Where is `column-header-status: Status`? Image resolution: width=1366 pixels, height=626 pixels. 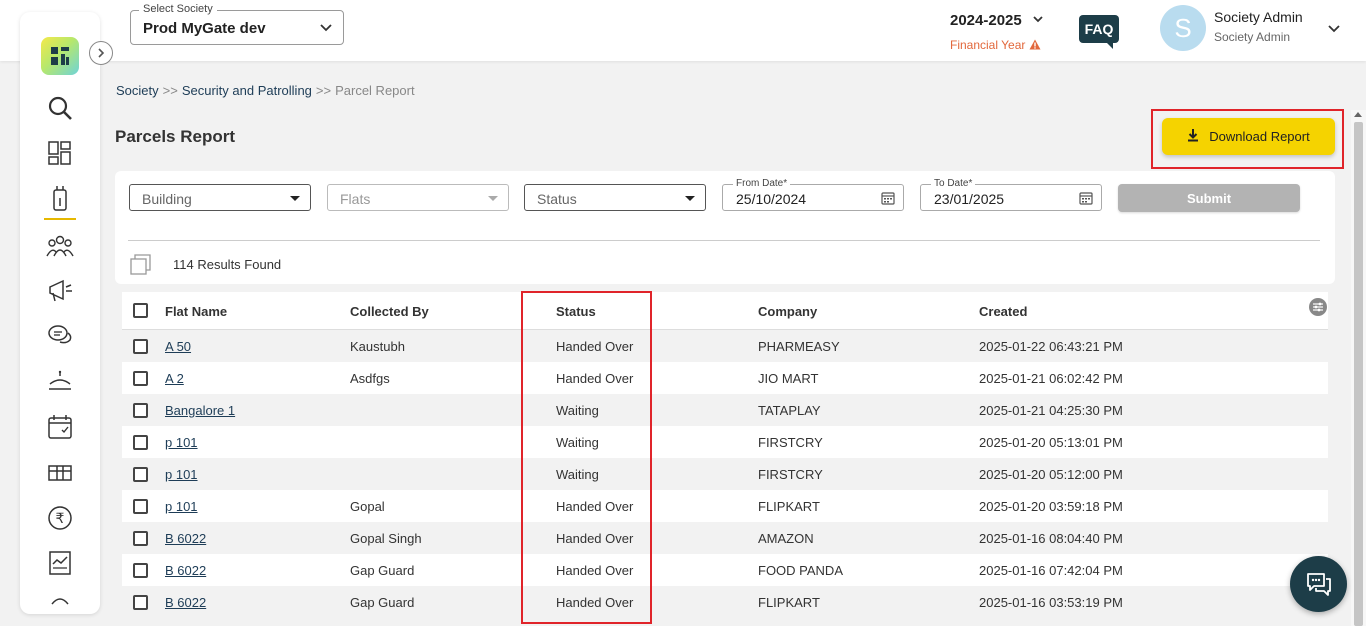
column-header-status: Status is located at coordinates (576, 311).